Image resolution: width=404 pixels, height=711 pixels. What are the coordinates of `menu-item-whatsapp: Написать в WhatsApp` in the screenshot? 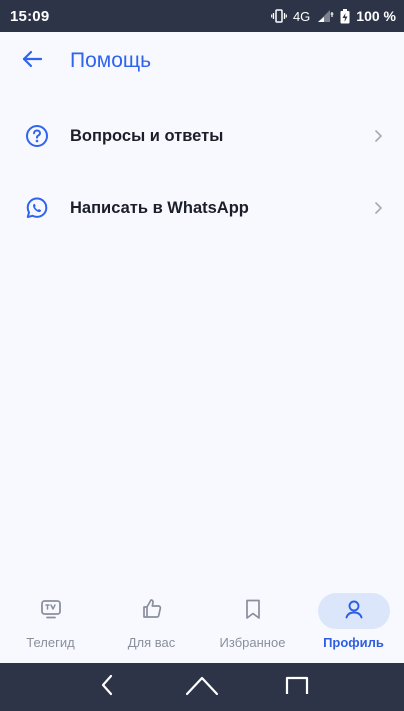 It's located at (202, 208).